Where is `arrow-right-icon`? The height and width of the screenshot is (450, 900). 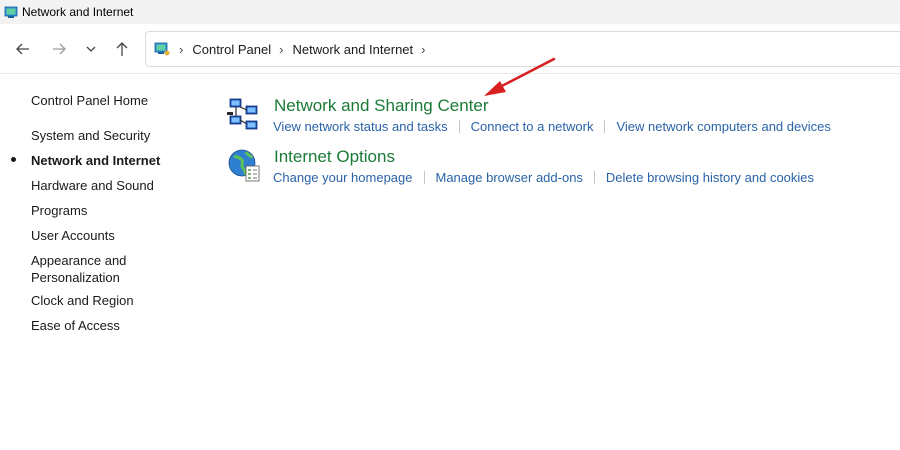 arrow-right-icon is located at coordinates (59, 49).